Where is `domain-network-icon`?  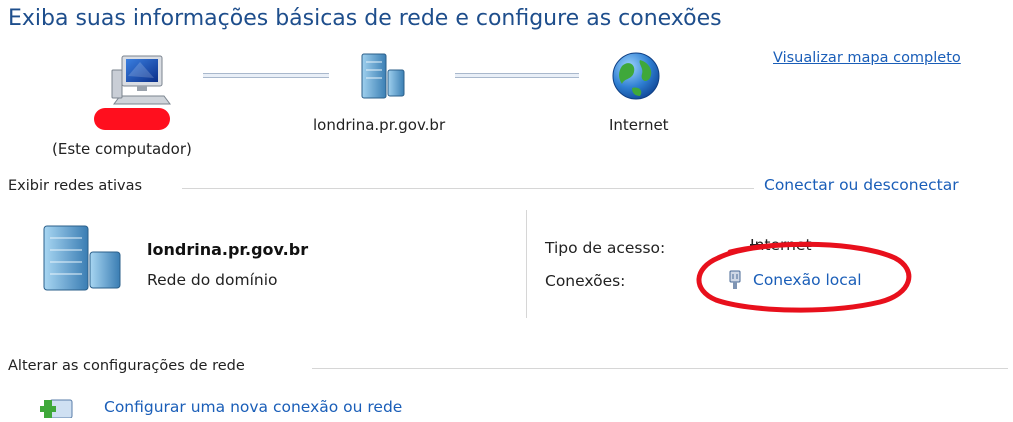 domain-network-icon is located at coordinates (82, 258).